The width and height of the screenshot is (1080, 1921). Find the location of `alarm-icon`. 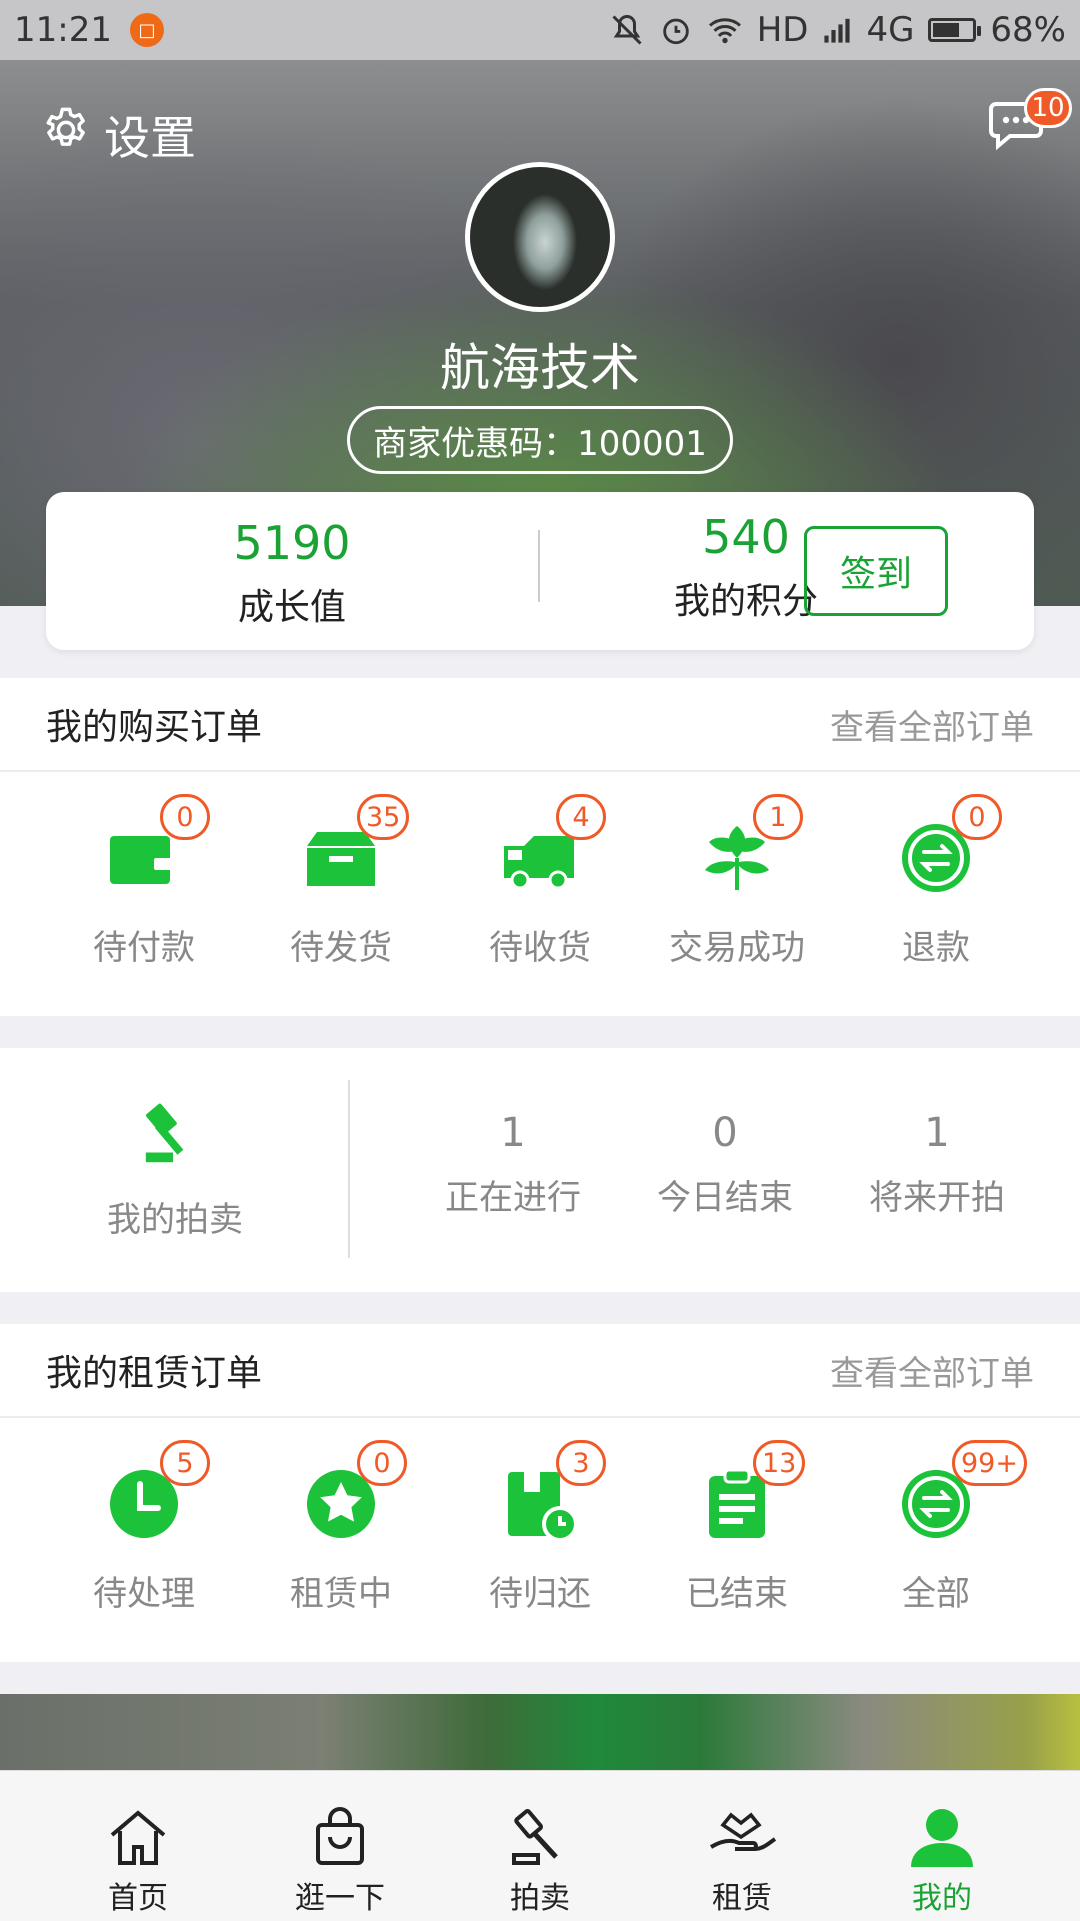

alarm-icon is located at coordinates (676, 30).